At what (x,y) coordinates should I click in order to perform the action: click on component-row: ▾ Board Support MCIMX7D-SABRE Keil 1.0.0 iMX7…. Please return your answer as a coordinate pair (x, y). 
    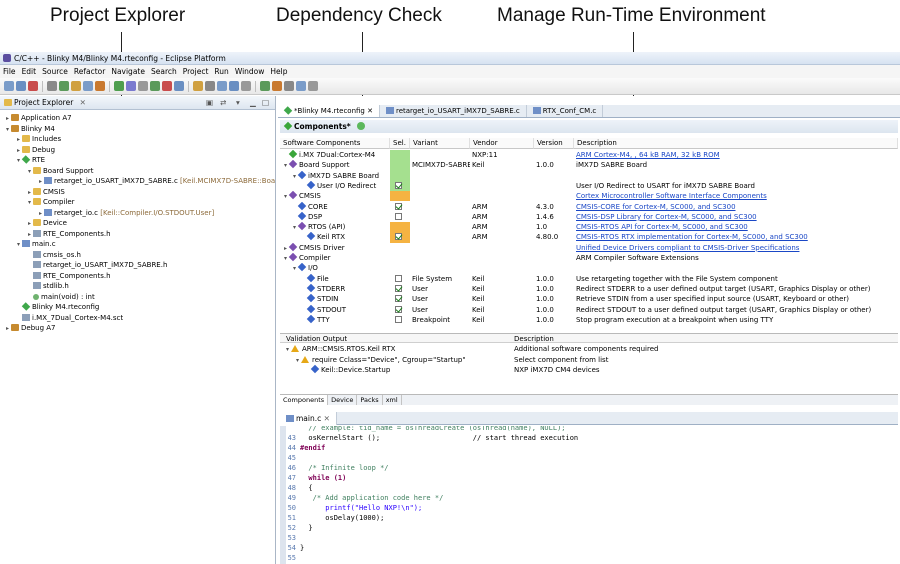
    Looking at the image, I should click on (589, 165).